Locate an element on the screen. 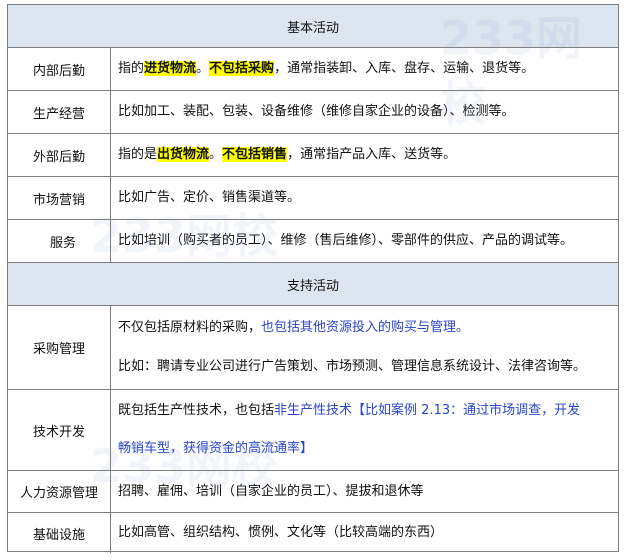 This screenshot has width=626, height=560. row-marketing: 市场营销 比如广告、定价、销售渠道等。 is located at coordinates (313, 198).